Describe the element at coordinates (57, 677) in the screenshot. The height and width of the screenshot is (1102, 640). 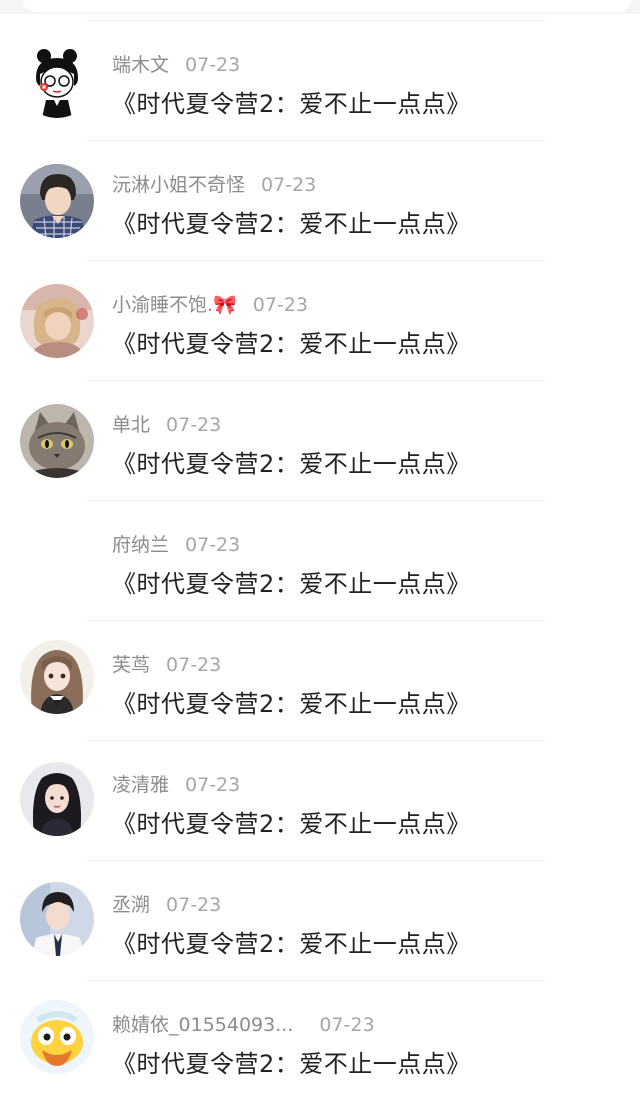
I see `anime-girl-avatar` at that location.